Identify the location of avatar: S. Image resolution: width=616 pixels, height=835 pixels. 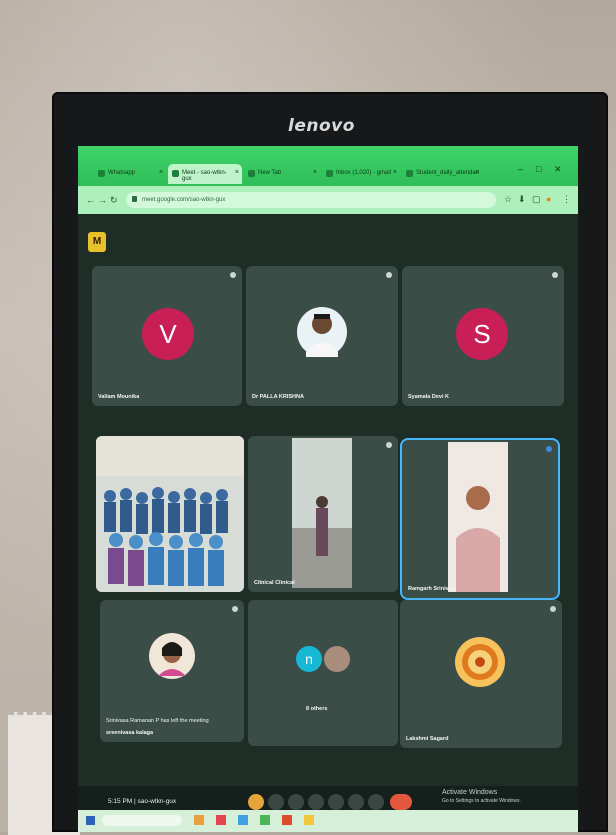
(482, 334).